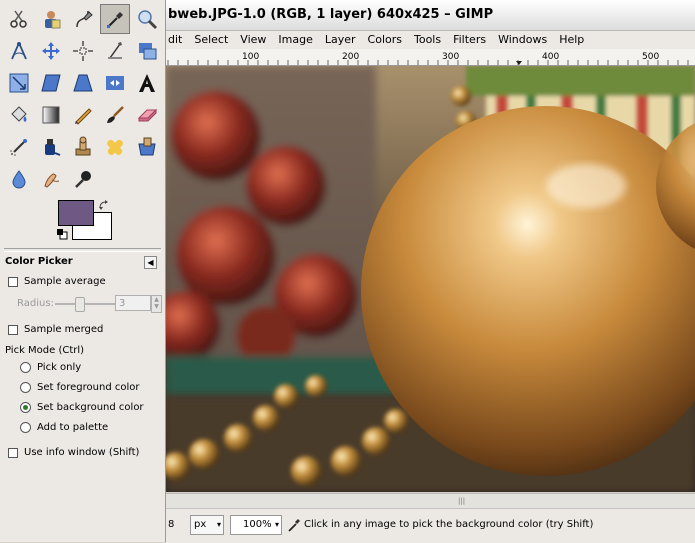 This screenshot has width=695, height=543. Describe the element at coordinates (218, 524) in the screenshot. I see `chevron-down-icon: ▾` at that location.